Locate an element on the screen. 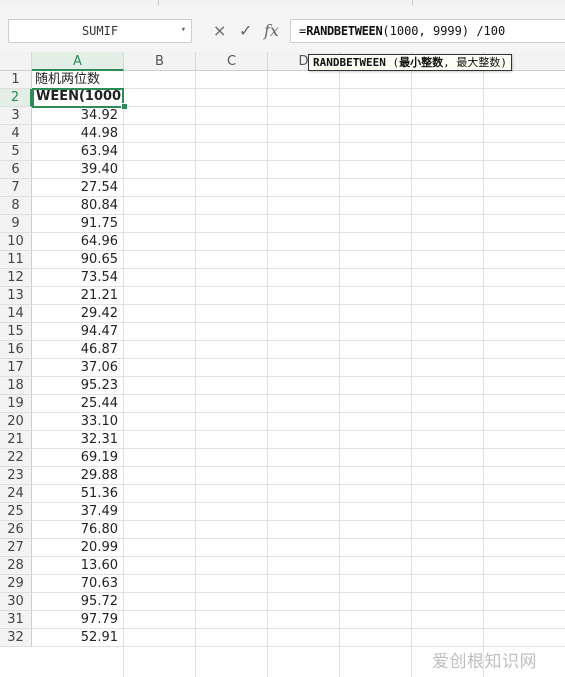 The width and height of the screenshot is (565, 677). cell-a27: 20.99 is located at coordinates (78, 548).